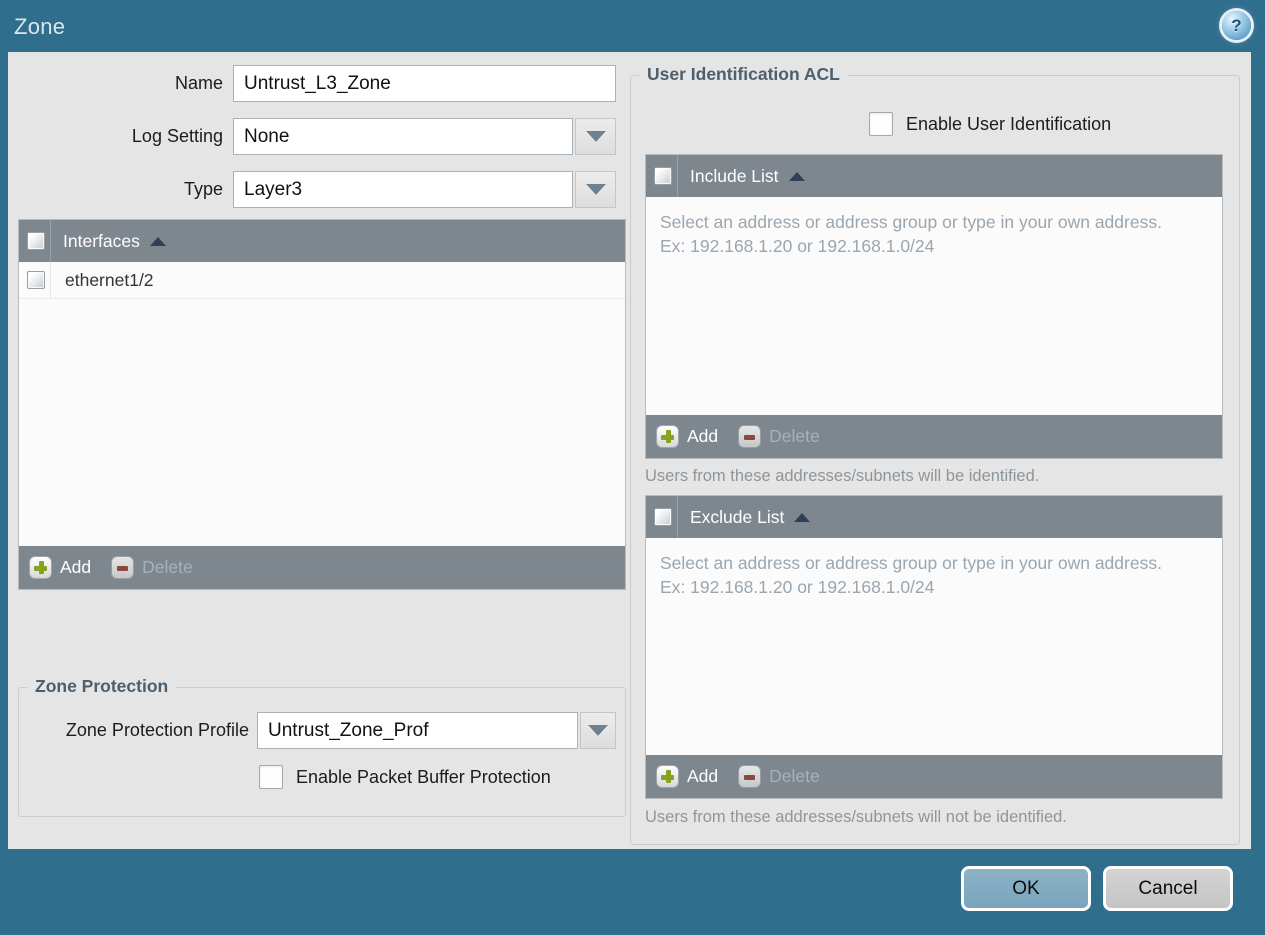 The image size is (1265, 935). Describe the element at coordinates (779, 776) in the screenshot. I see `exclude-delete-button: Delete` at that location.